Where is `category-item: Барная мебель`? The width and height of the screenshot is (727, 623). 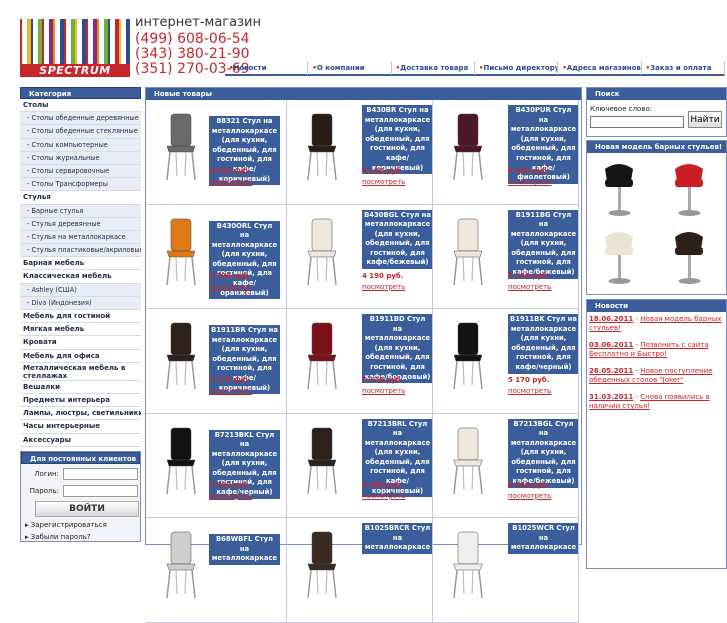 category-item: Барная мебель is located at coordinates (80, 264).